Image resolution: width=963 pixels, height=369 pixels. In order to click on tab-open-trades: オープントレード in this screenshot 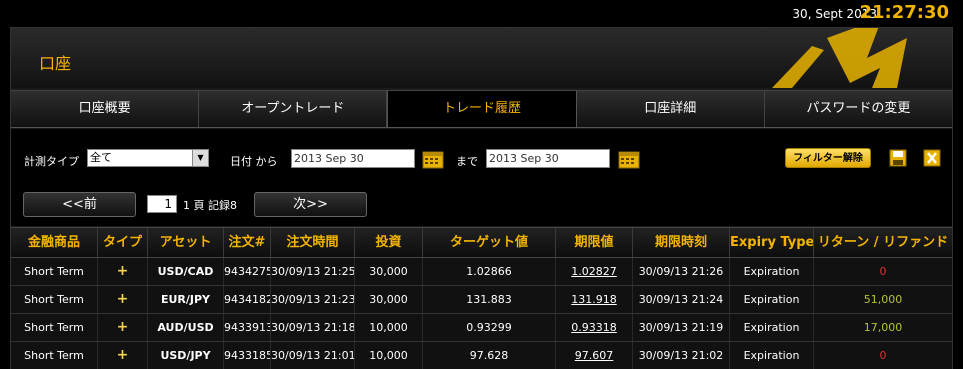, I will do `click(293, 109)`.